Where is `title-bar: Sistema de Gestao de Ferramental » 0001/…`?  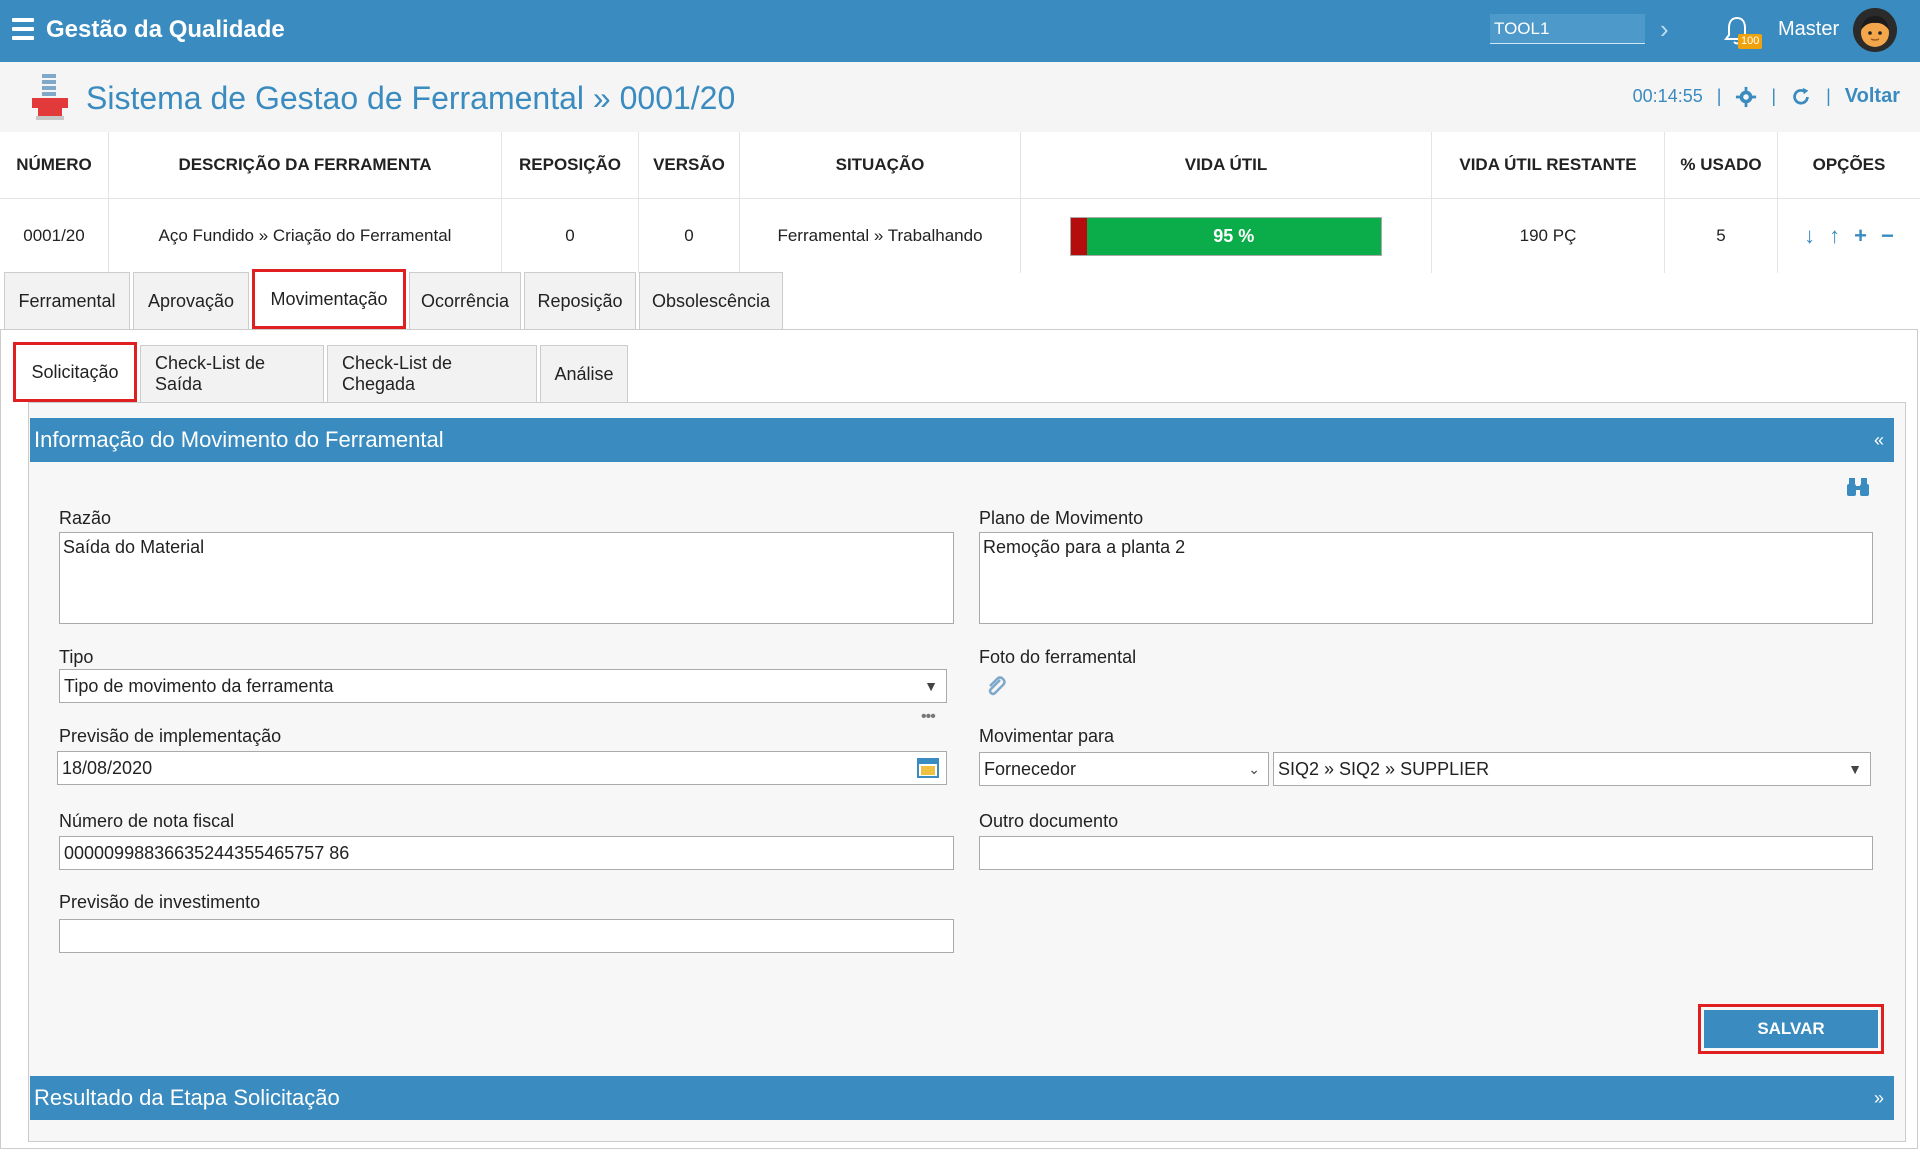 title-bar: Sistema de Gestao de Ferramental » 0001/… is located at coordinates (960, 97).